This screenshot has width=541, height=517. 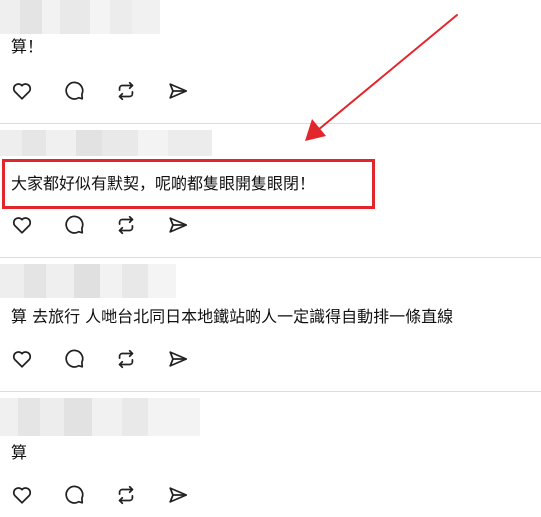 I want to click on annotation-arrow-icon, so click(x=381, y=77).